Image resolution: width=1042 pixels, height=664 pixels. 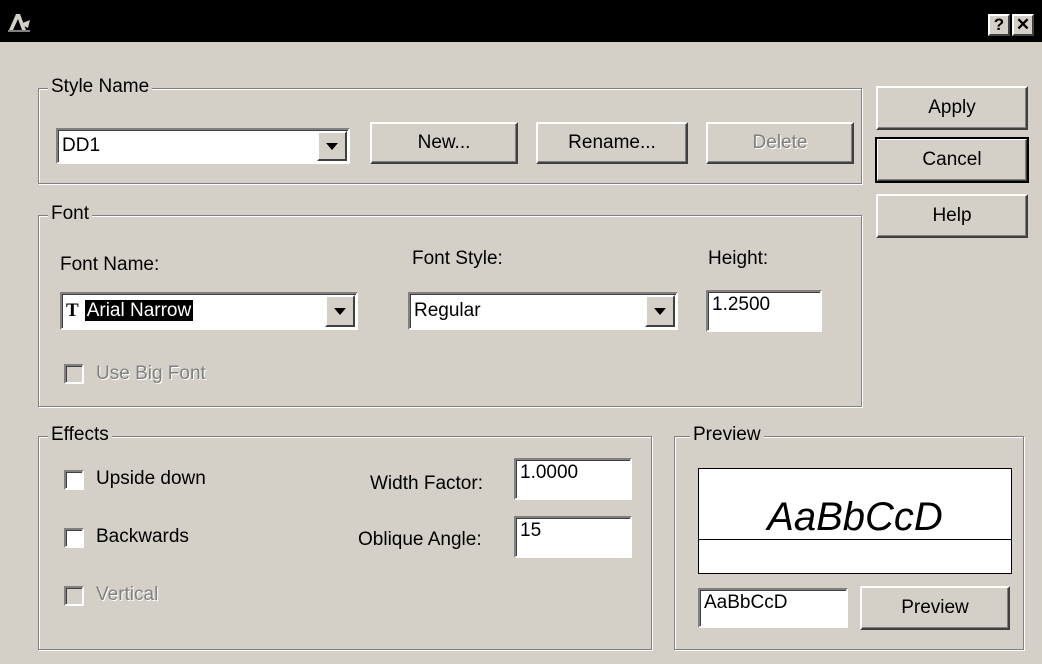 I want to click on font-legend: Font, so click(x=70, y=214).